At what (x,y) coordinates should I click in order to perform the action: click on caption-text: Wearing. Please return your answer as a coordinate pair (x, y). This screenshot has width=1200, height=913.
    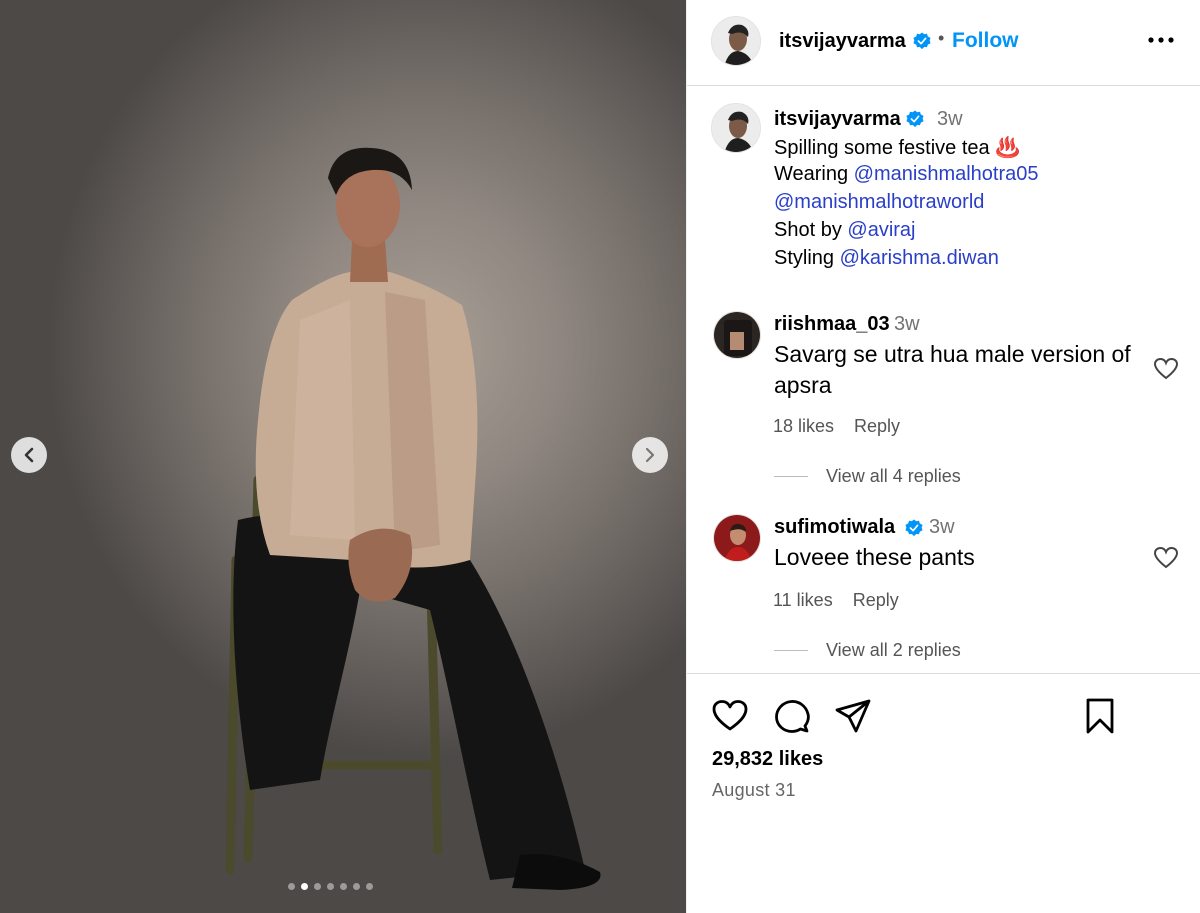
    Looking at the image, I should click on (814, 174).